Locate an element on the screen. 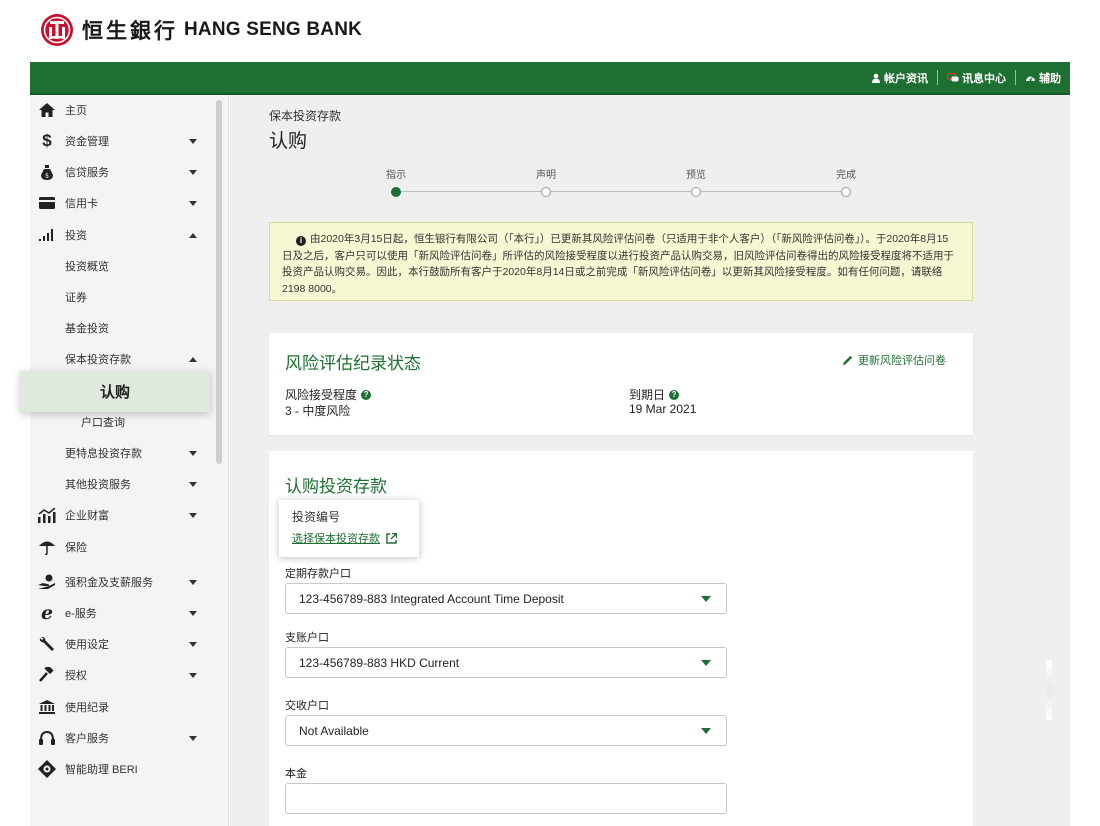 The height and width of the screenshot is (826, 1100). sidebar-item-premium-deposit: 更特息投资存款 is located at coordinates (123, 453).